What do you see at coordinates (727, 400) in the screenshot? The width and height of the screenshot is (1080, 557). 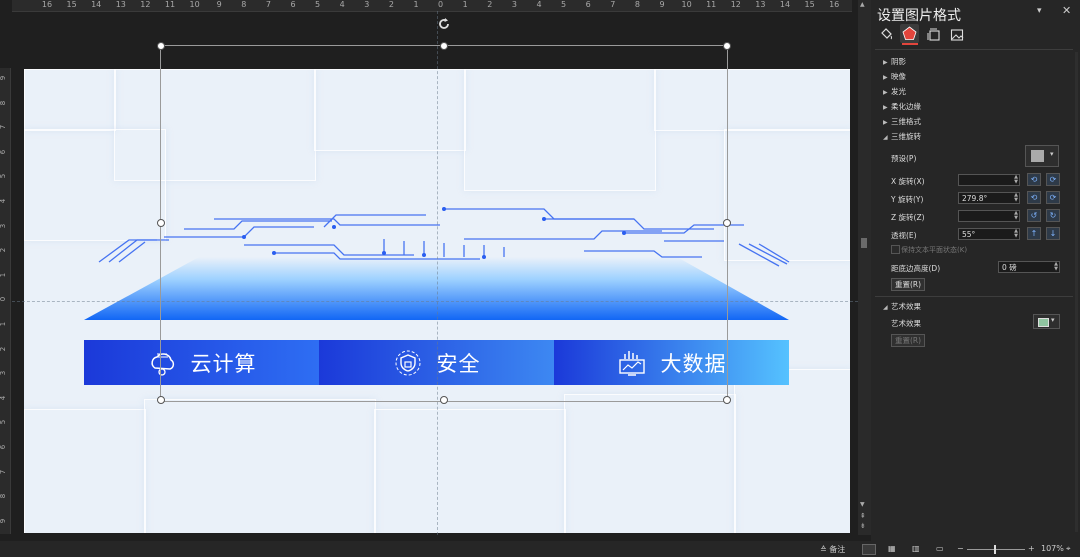 I see `resize-handle-bottom-right` at bounding box center [727, 400].